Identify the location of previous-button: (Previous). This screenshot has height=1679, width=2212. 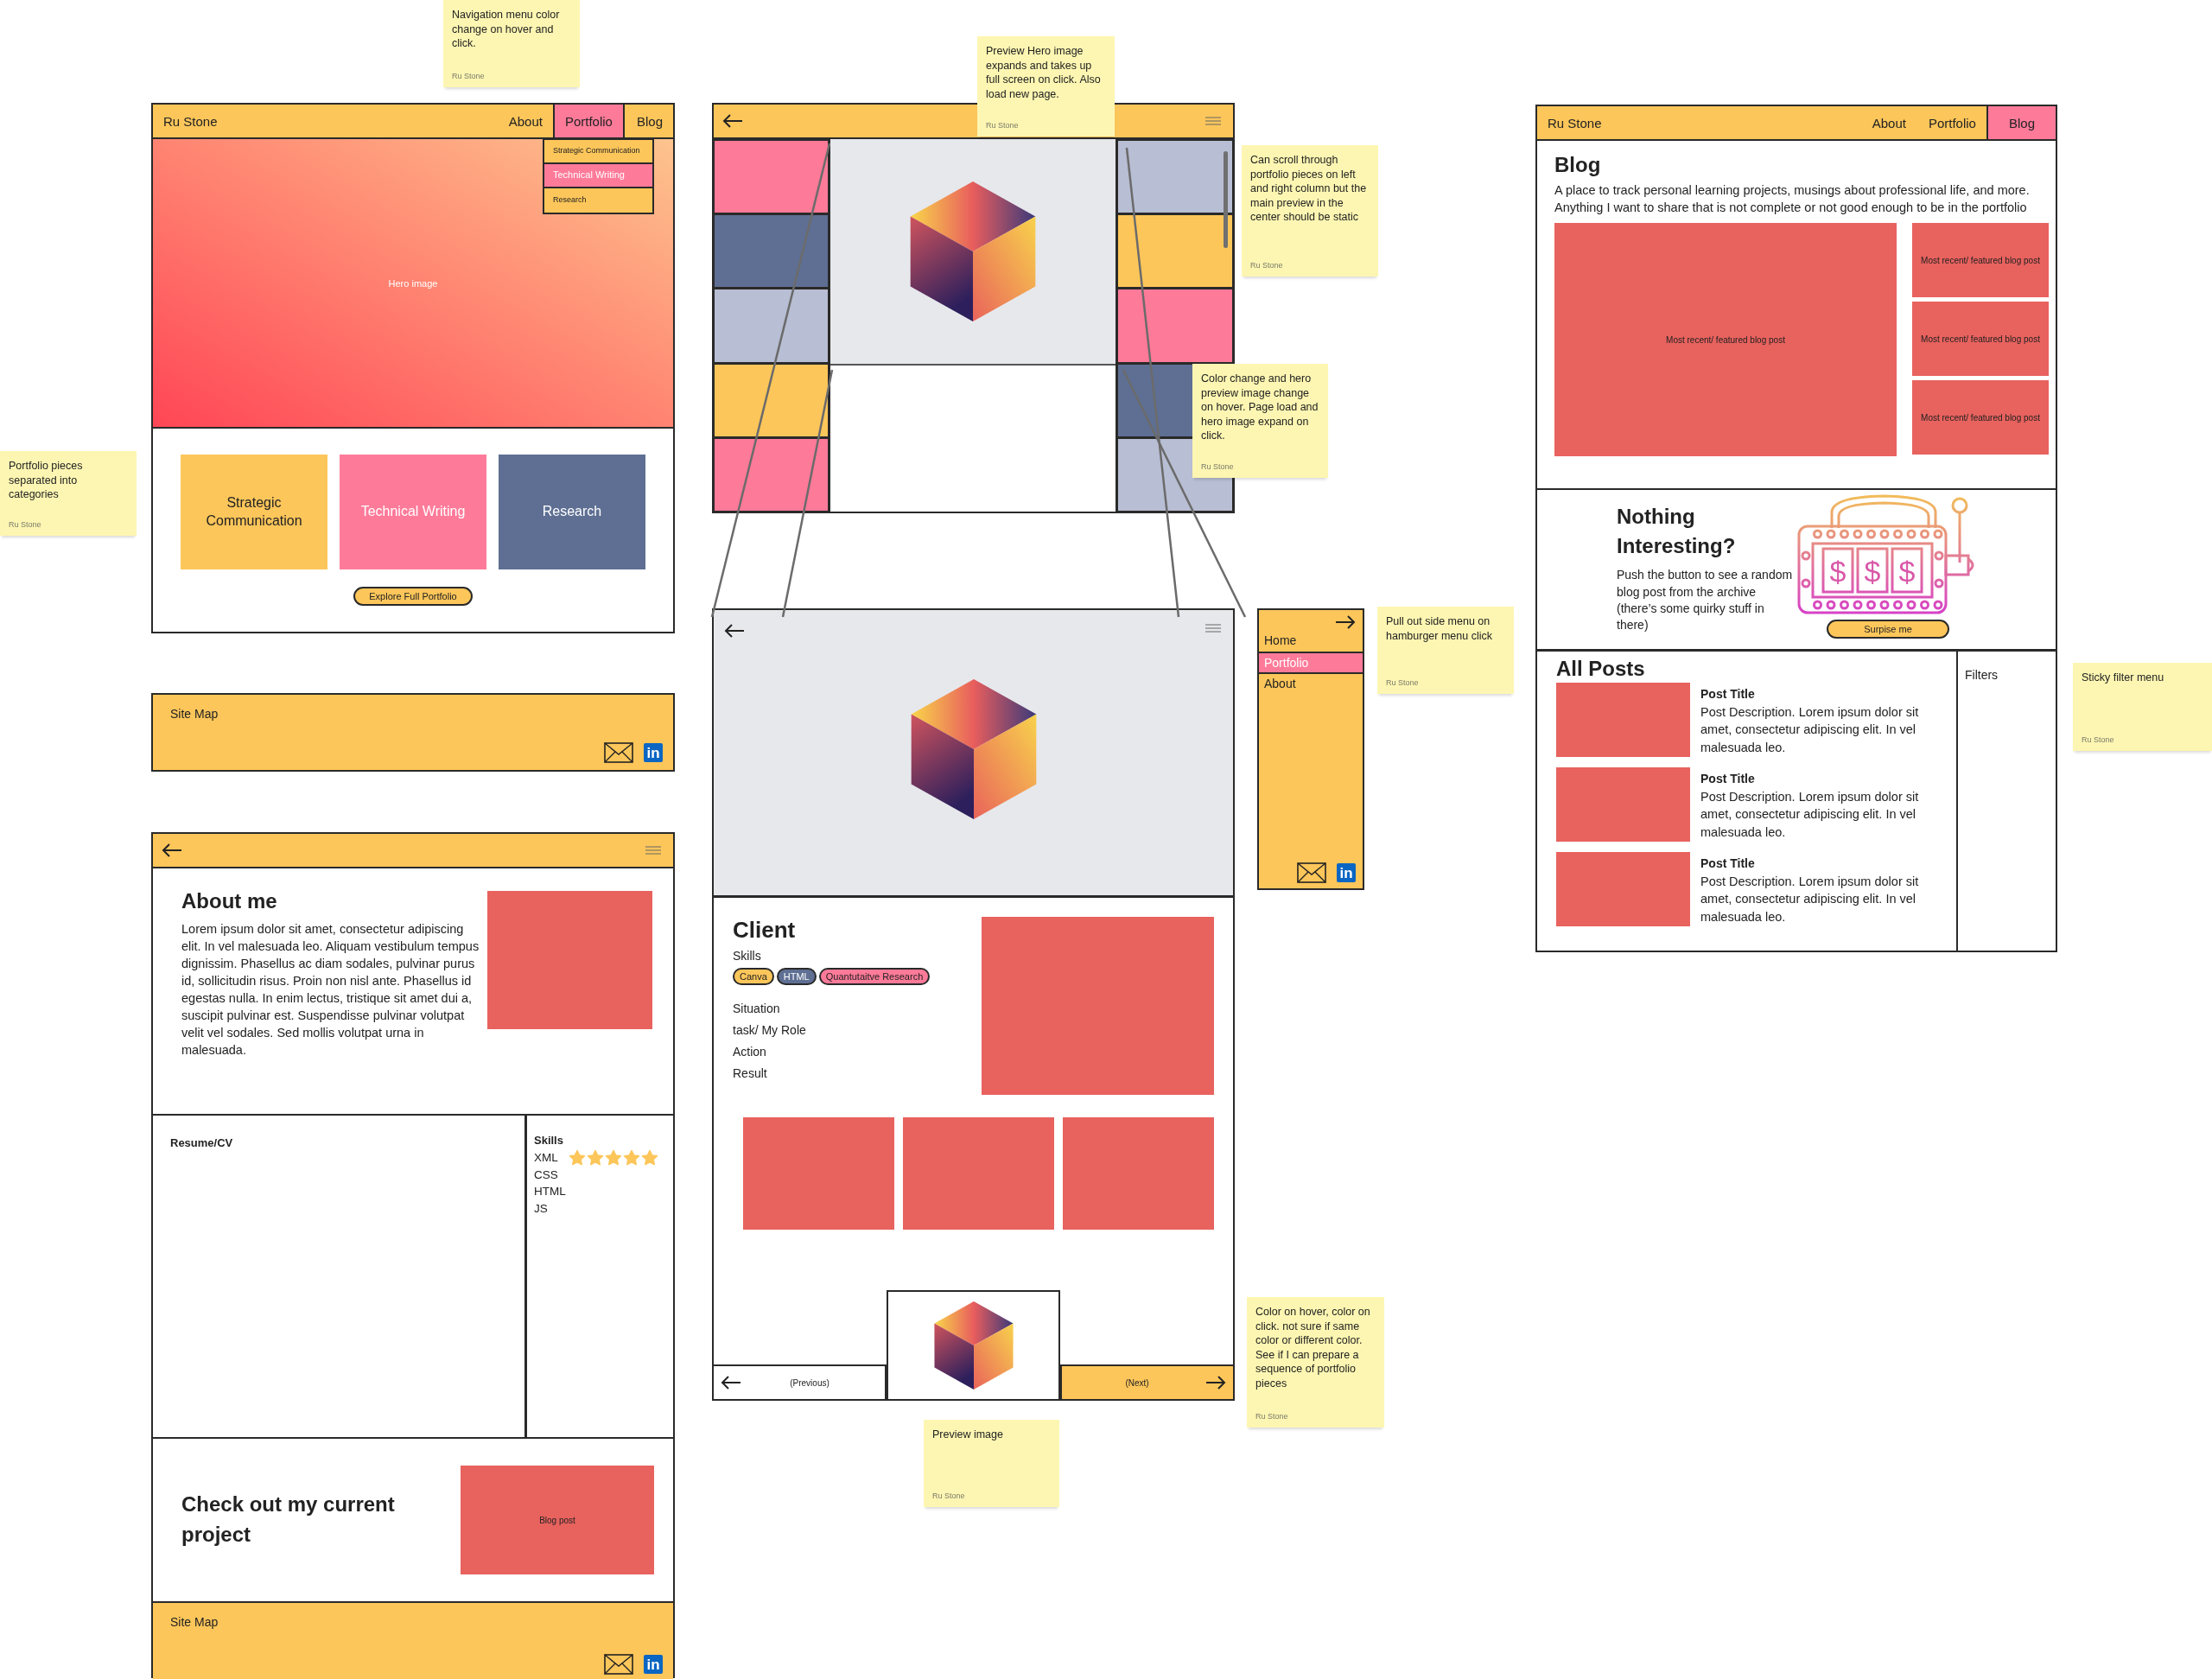
(800, 1381).